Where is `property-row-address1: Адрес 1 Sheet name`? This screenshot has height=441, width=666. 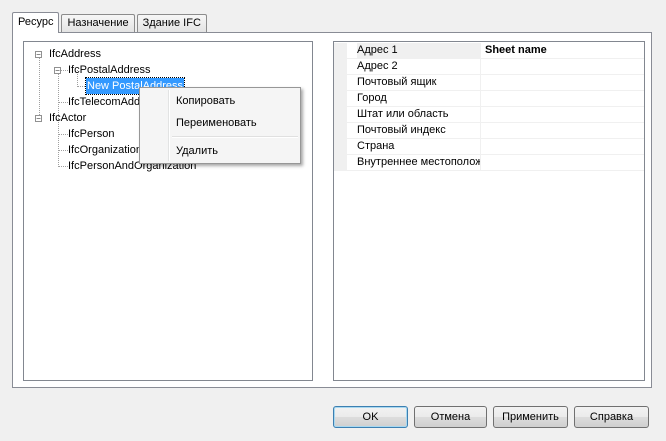 property-row-address1: Адрес 1 Sheet name is located at coordinates (489, 51).